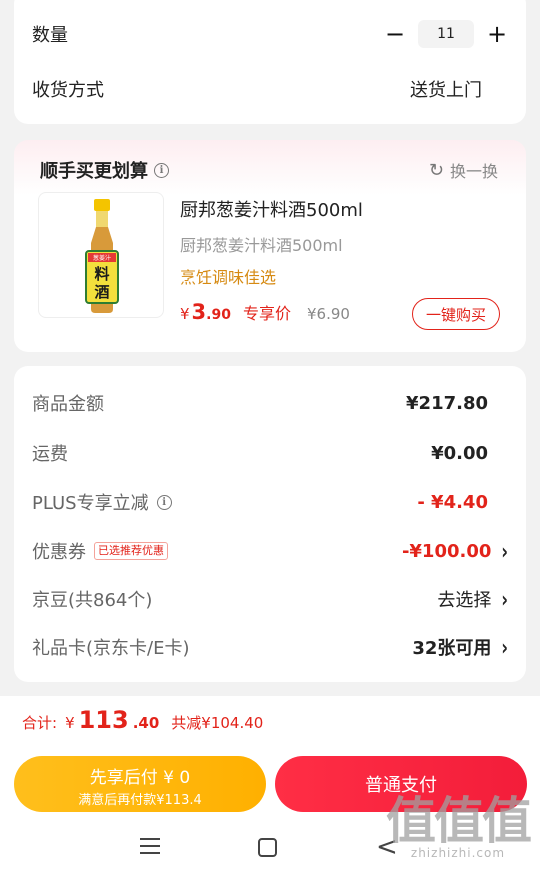 Image resolution: width=540 pixels, height=882 pixels. What do you see at coordinates (395, 34) in the screenshot?
I see `minus-button: −` at bounding box center [395, 34].